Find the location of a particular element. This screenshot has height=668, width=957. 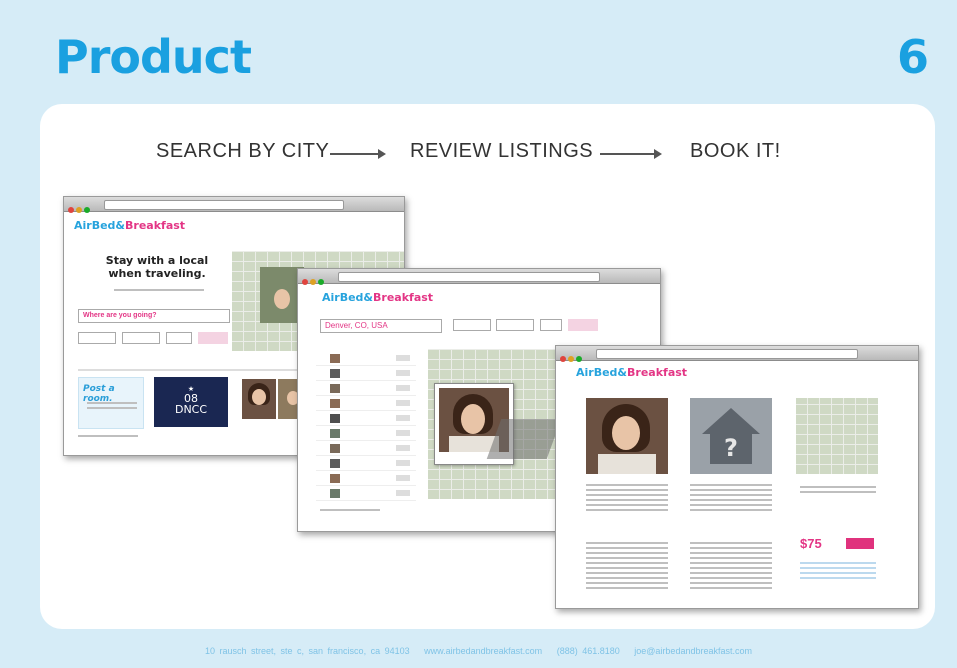

dnc-banner: ★ 08 DNCC is located at coordinates (191, 402).